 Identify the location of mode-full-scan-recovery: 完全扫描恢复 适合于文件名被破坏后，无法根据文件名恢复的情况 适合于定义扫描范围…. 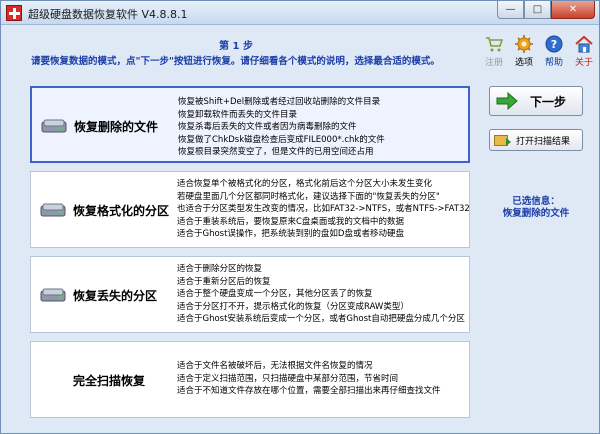
(250, 379).